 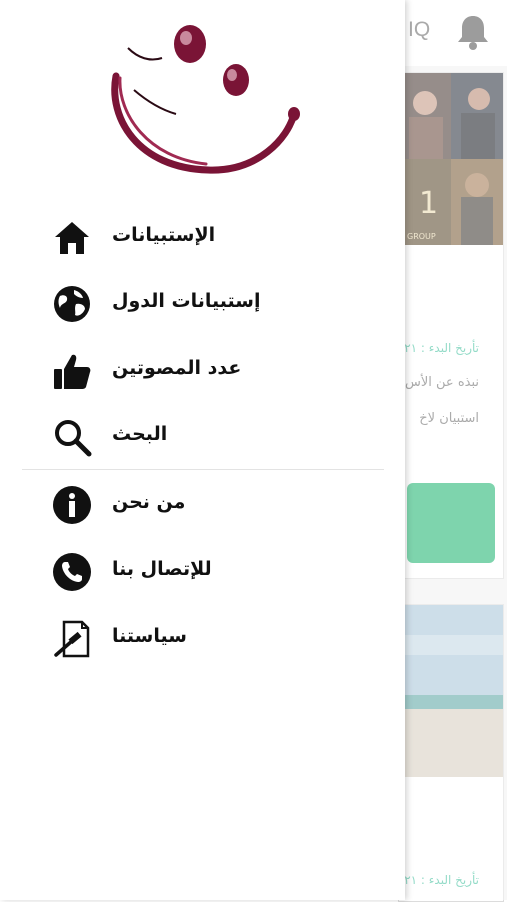 What do you see at coordinates (186, 301) in the screenshot?
I see `menu-item-label: إستبيانات الدول` at bounding box center [186, 301].